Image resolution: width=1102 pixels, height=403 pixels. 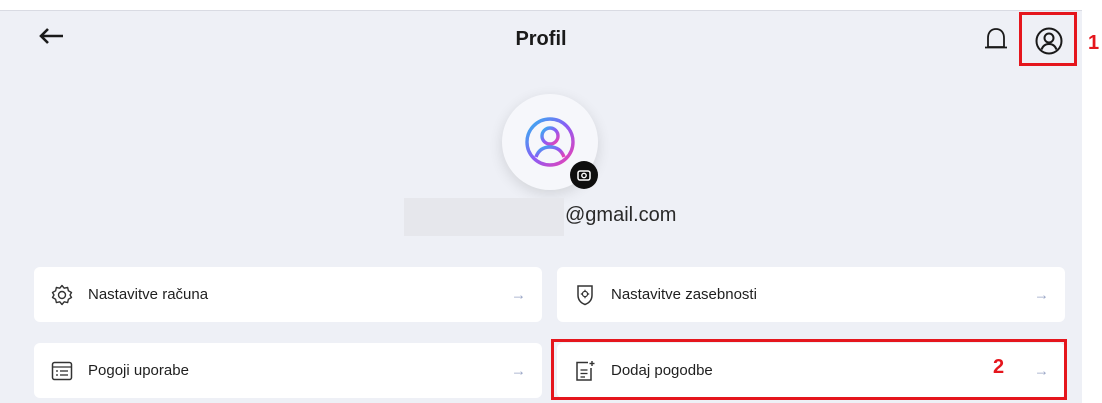 What do you see at coordinates (541, 10) in the screenshot?
I see `top-divider` at bounding box center [541, 10].